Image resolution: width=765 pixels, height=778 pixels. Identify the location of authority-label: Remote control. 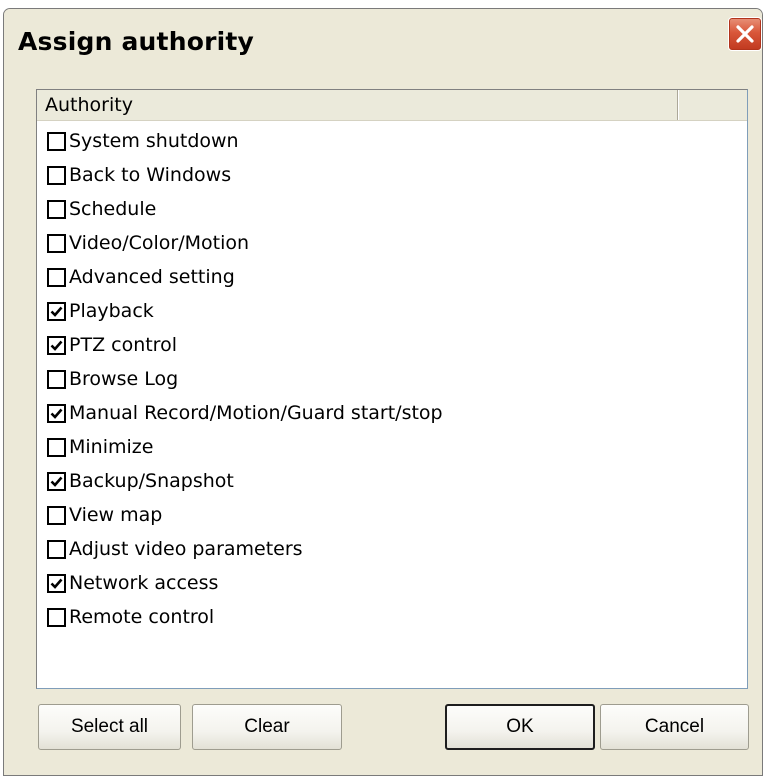
(142, 617).